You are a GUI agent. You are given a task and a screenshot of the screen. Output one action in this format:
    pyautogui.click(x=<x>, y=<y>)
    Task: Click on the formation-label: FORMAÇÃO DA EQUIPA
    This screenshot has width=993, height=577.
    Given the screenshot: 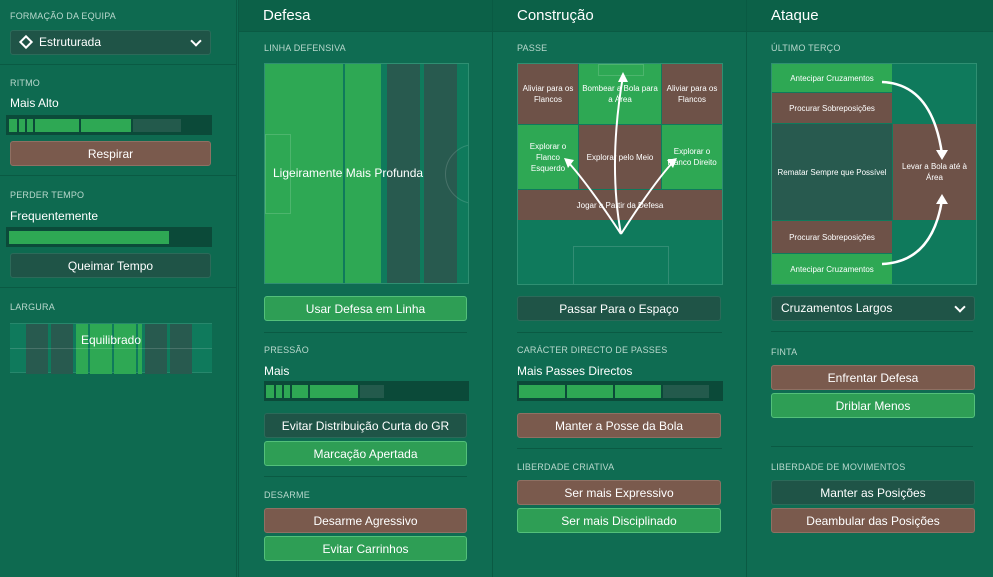 What is the action you would take?
    pyautogui.click(x=63, y=16)
    